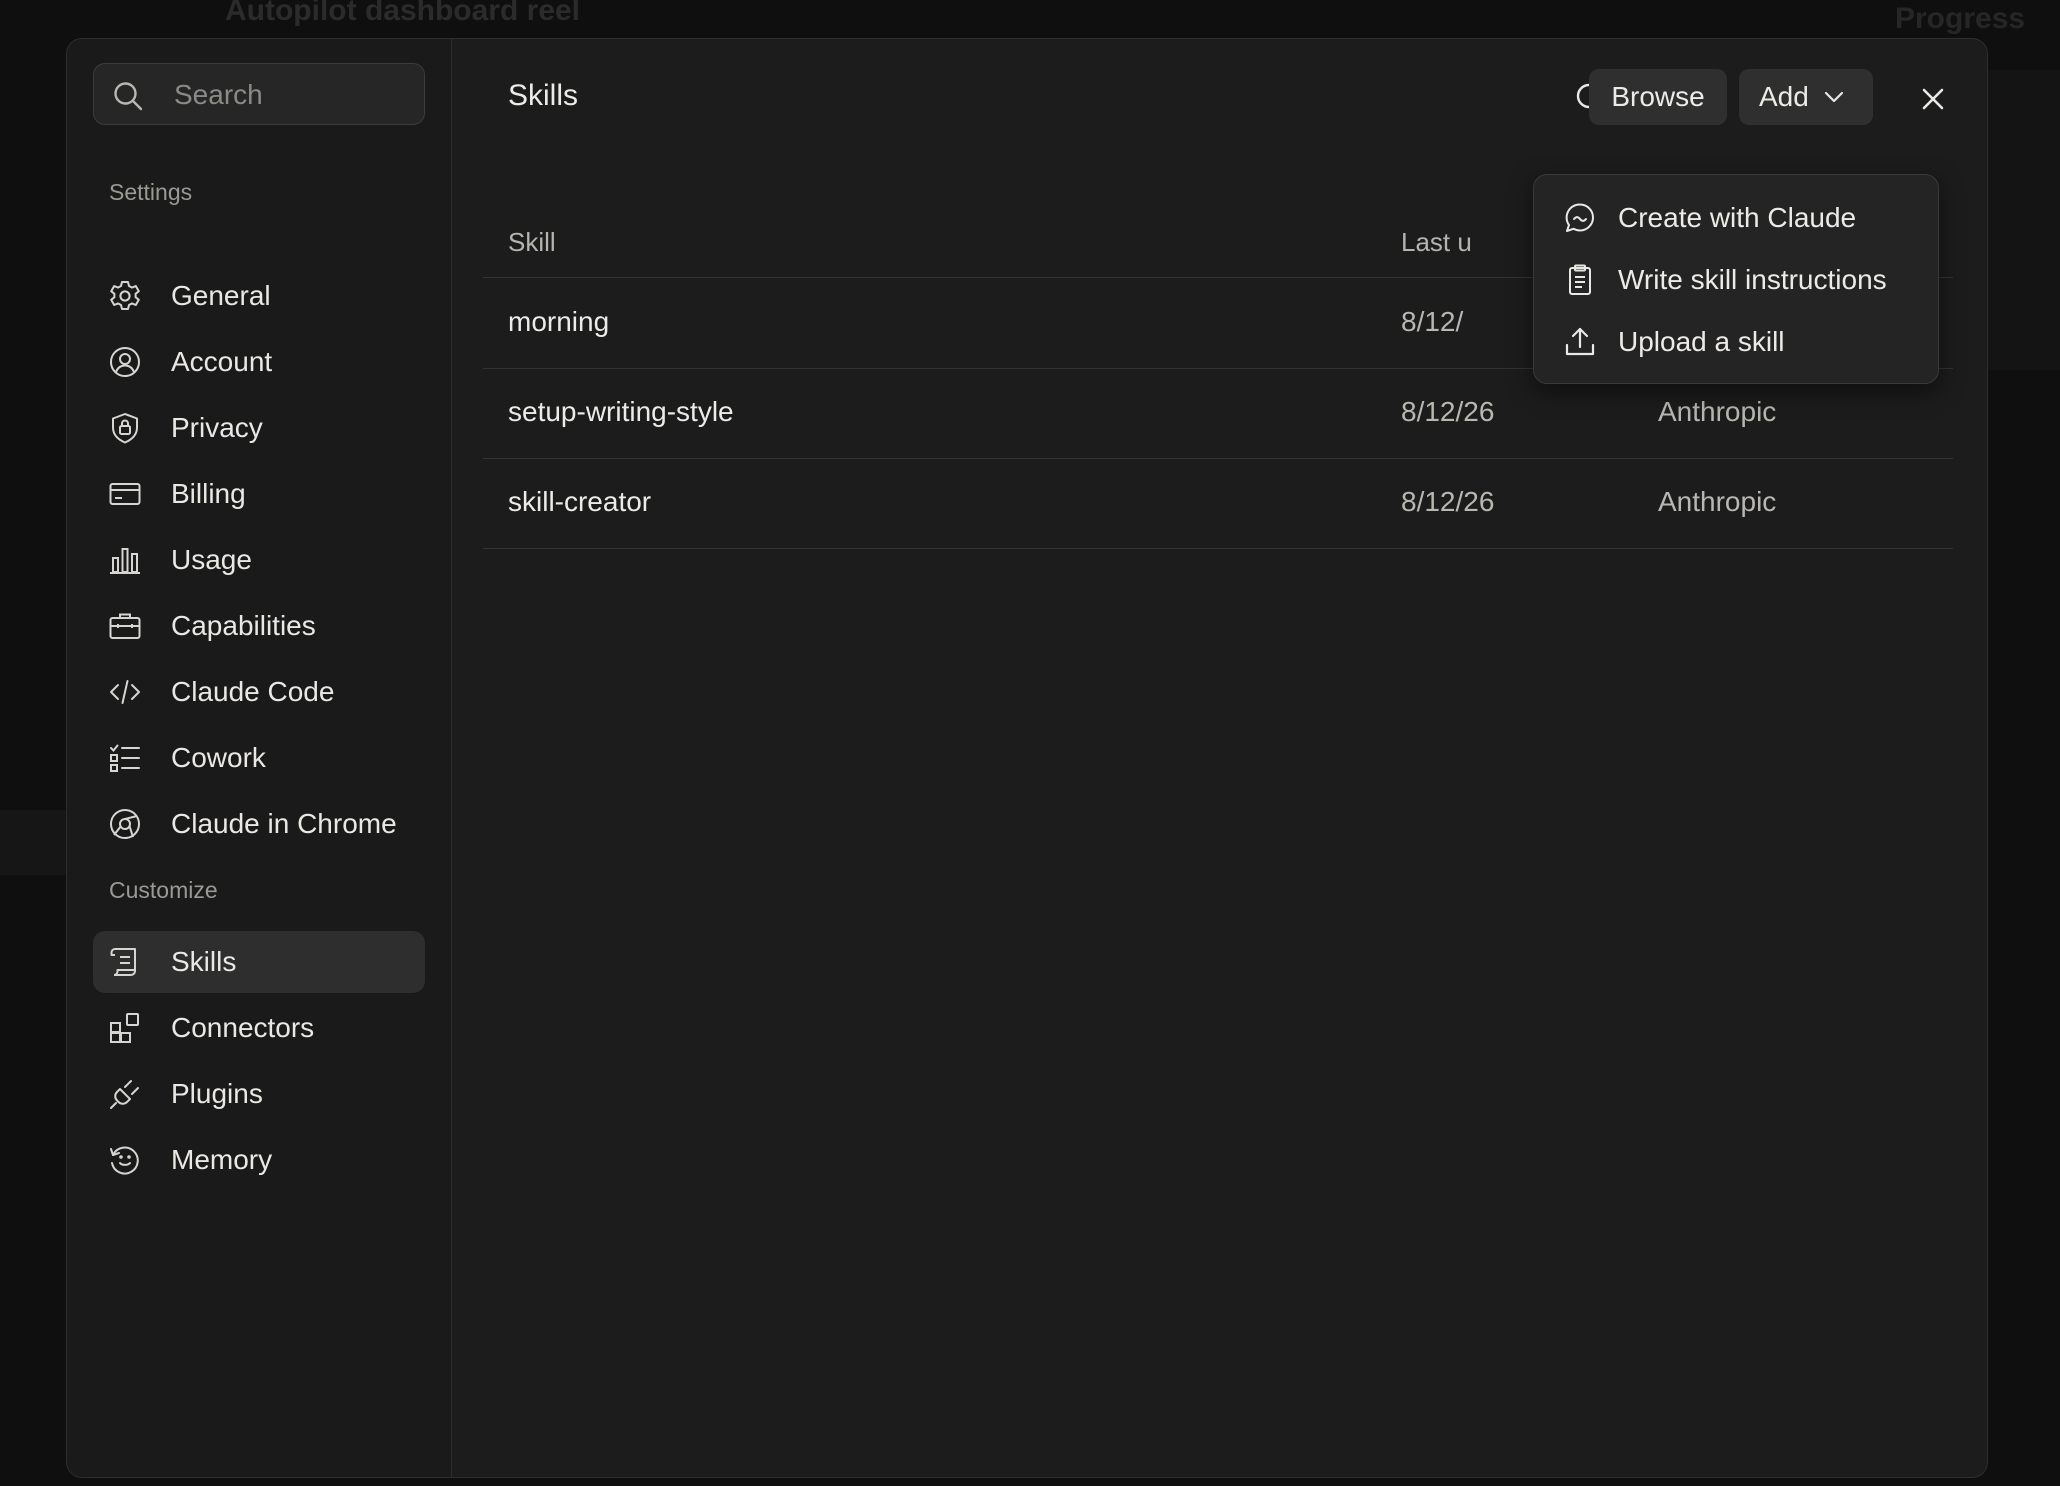 Image resolution: width=2060 pixels, height=1486 pixels. I want to click on sidebar-item-label: Claude in Chrome, so click(284, 823).